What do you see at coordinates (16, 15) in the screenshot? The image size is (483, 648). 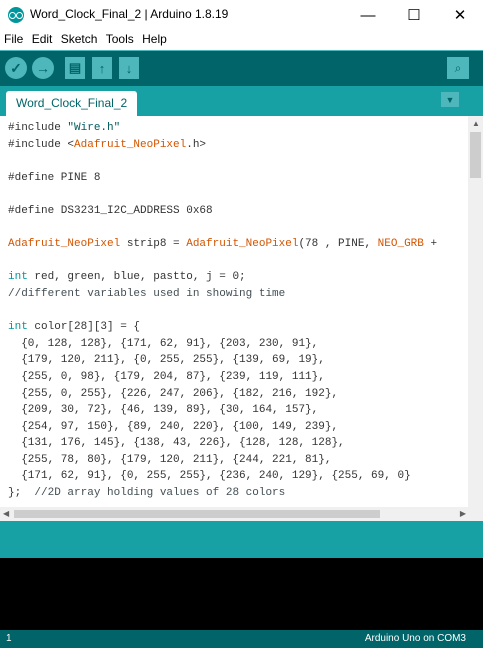 I see `arduino-logo-icon` at bounding box center [16, 15].